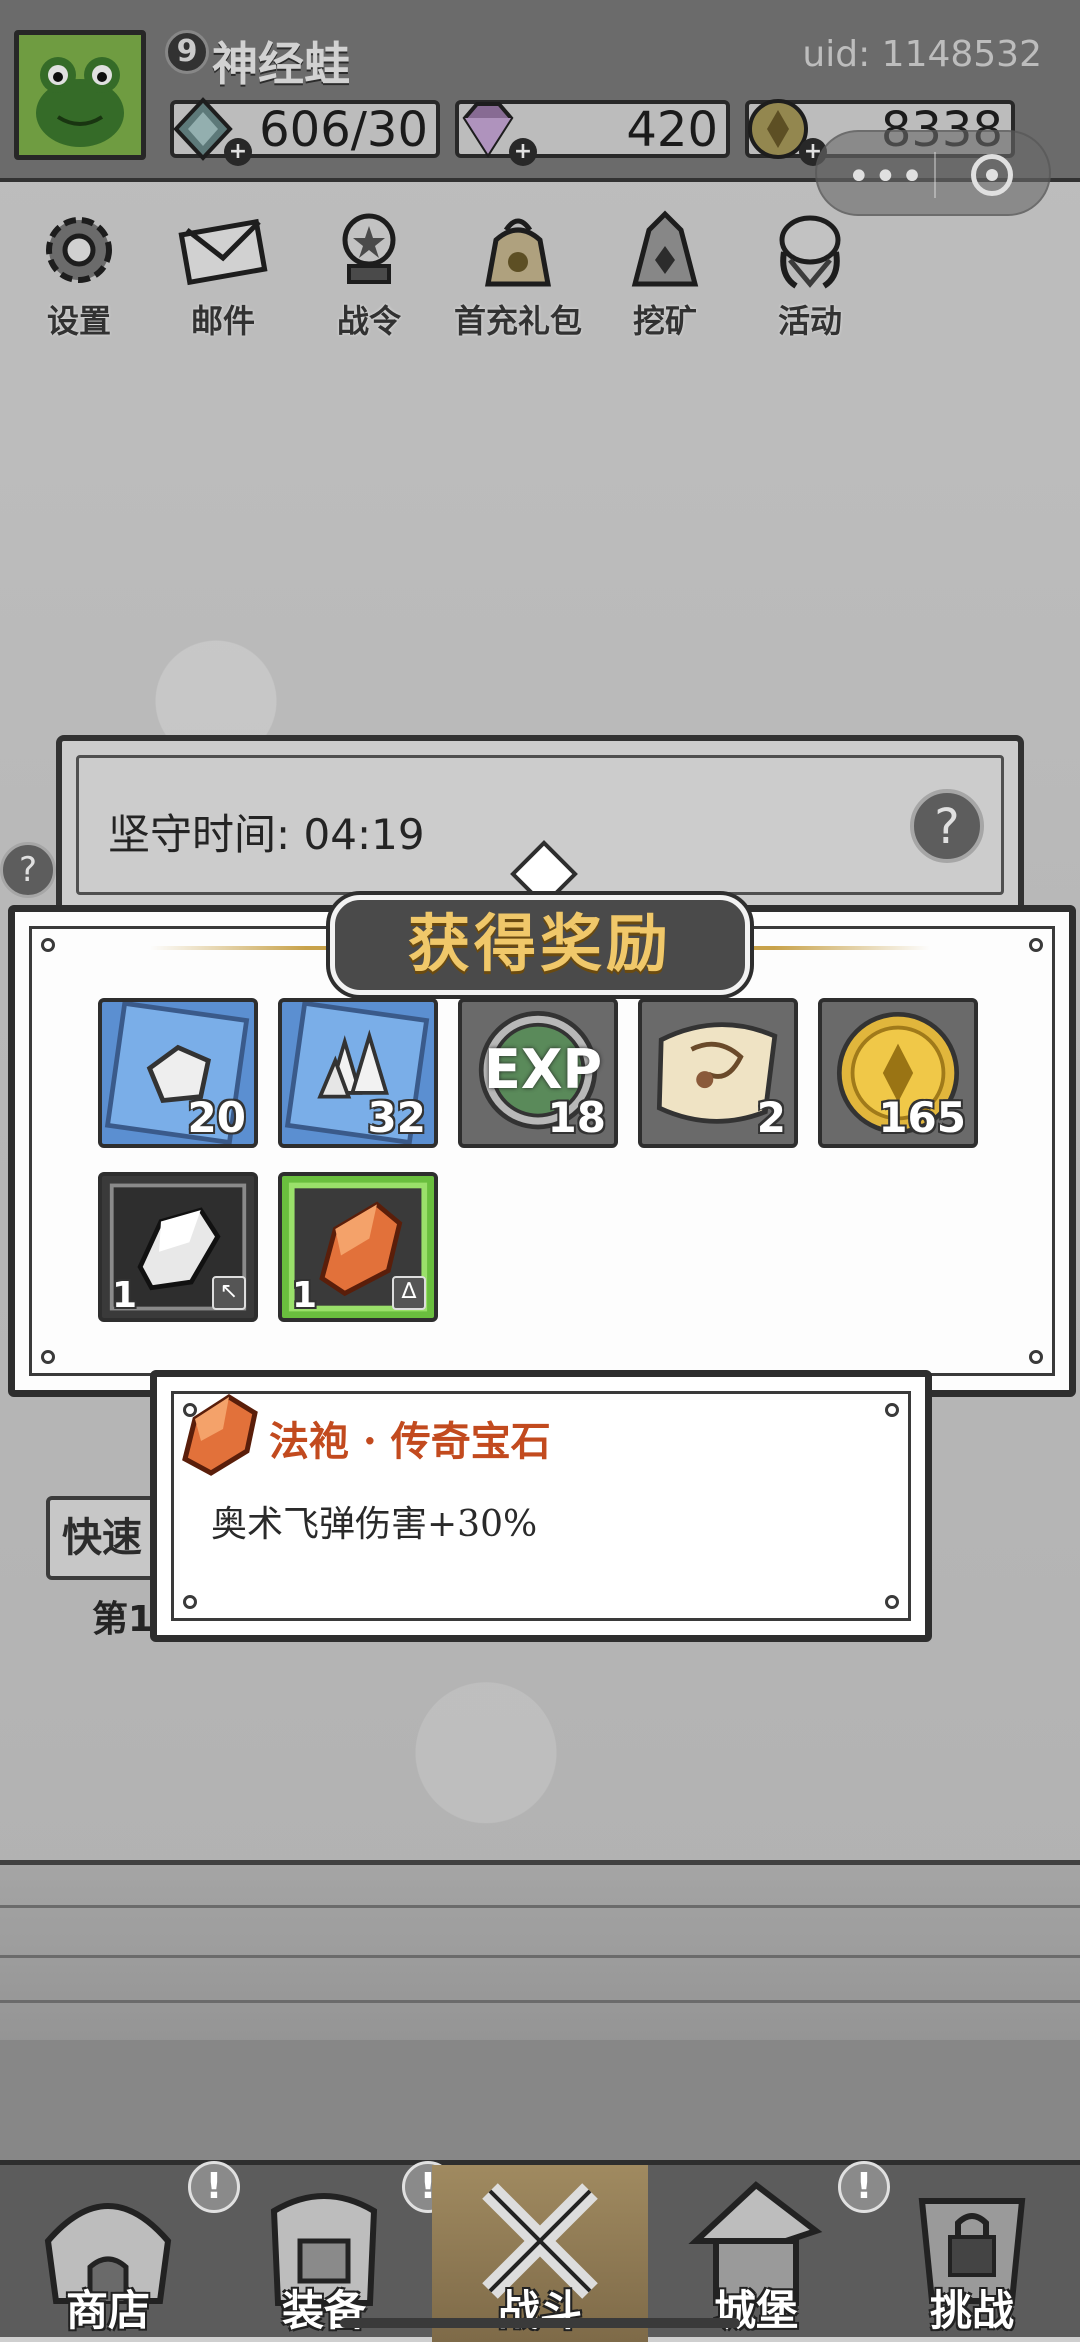 The image size is (1080, 2342). Describe the element at coordinates (324, 2253) in the screenshot. I see `nav-equipment: 装备` at that location.